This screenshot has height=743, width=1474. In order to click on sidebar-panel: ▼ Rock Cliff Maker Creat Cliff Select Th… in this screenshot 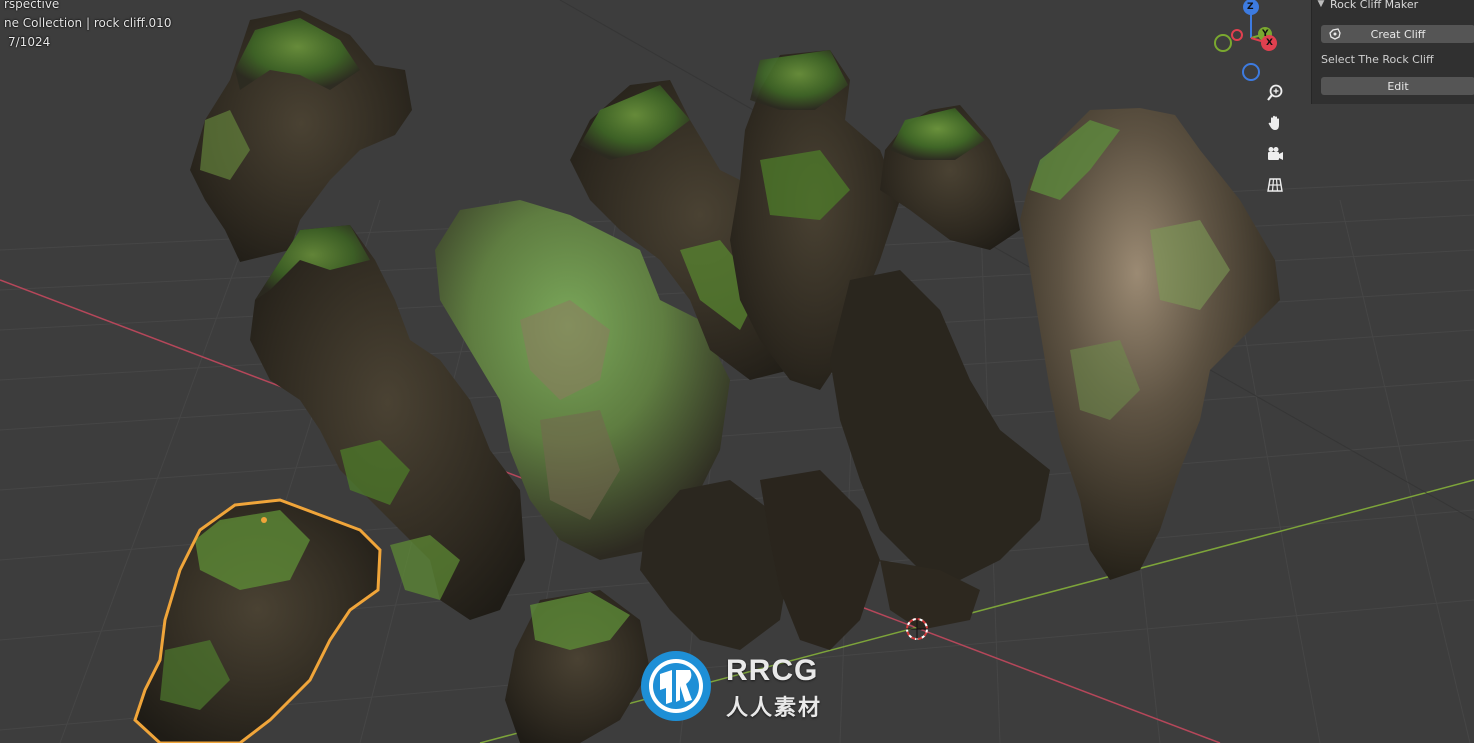, I will do `click(1392, 52)`.